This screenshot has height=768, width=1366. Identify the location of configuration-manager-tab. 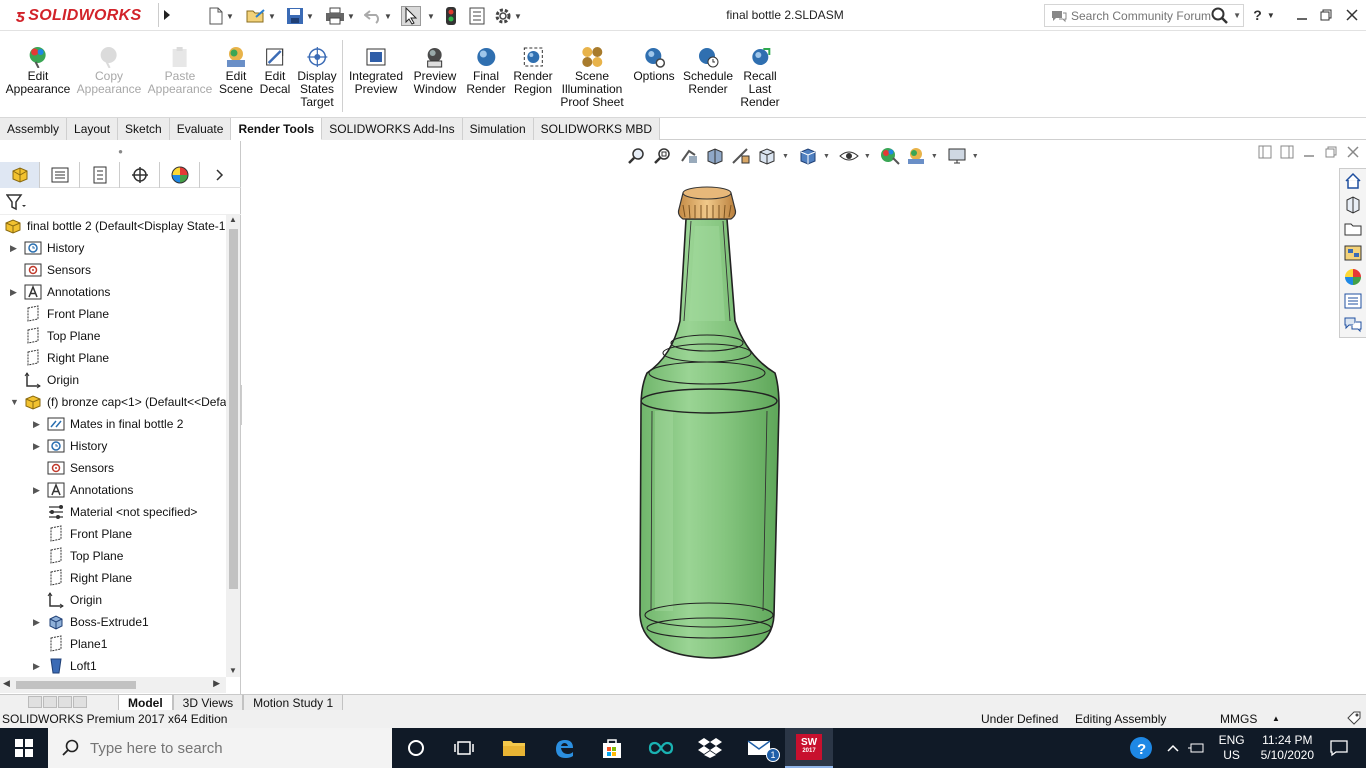
(100, 175).